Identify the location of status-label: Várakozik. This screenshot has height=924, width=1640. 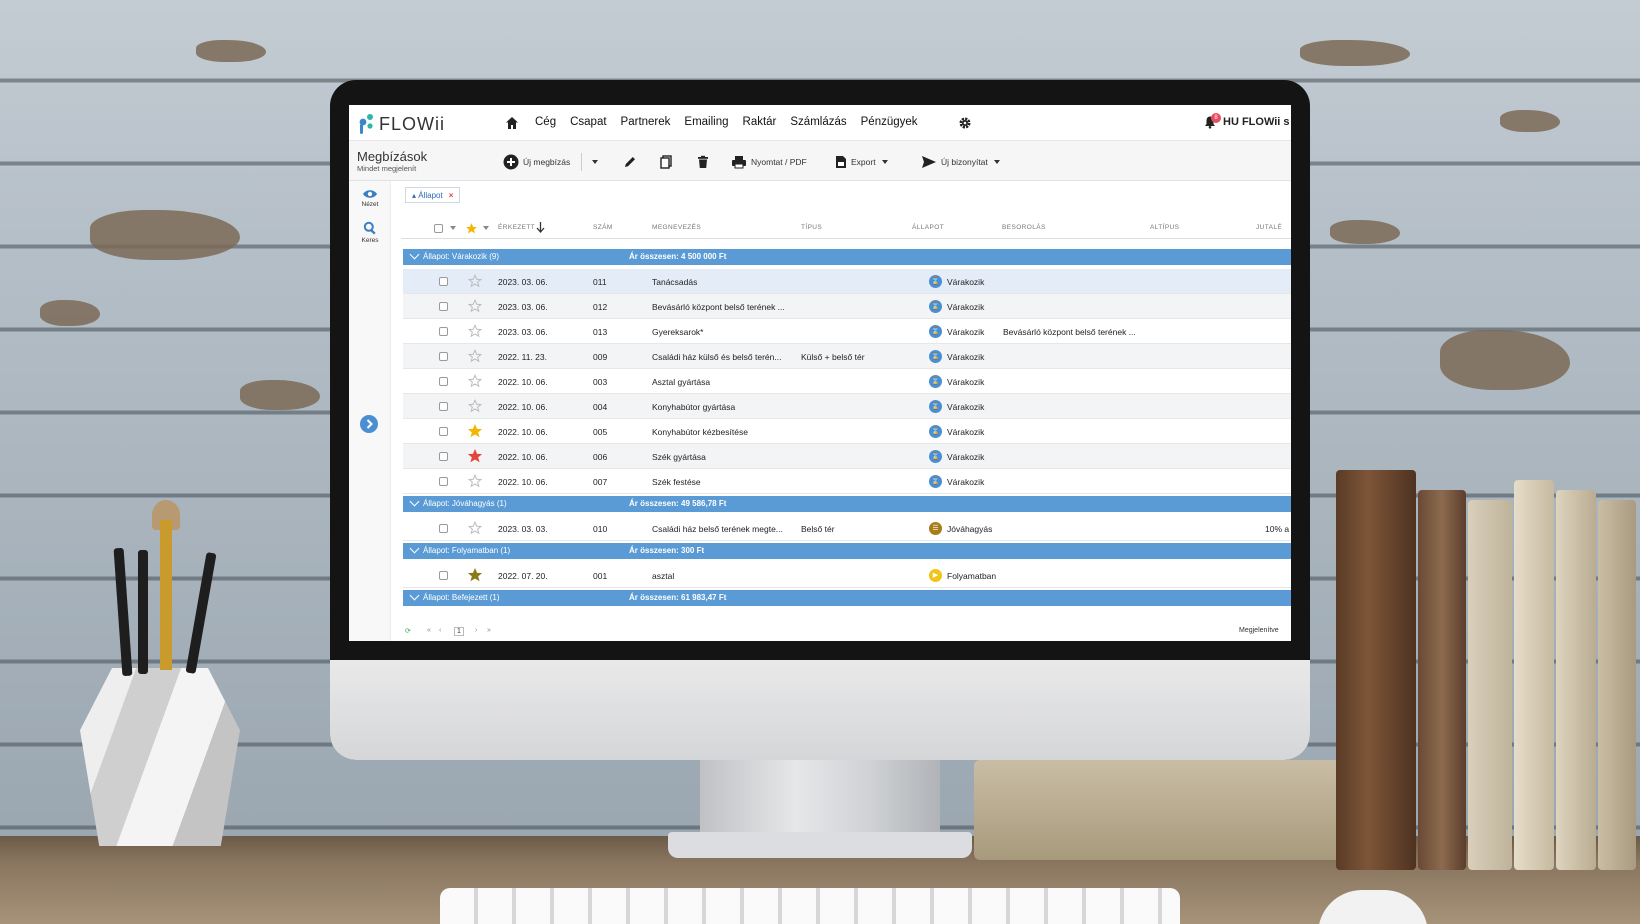
(966, 481).